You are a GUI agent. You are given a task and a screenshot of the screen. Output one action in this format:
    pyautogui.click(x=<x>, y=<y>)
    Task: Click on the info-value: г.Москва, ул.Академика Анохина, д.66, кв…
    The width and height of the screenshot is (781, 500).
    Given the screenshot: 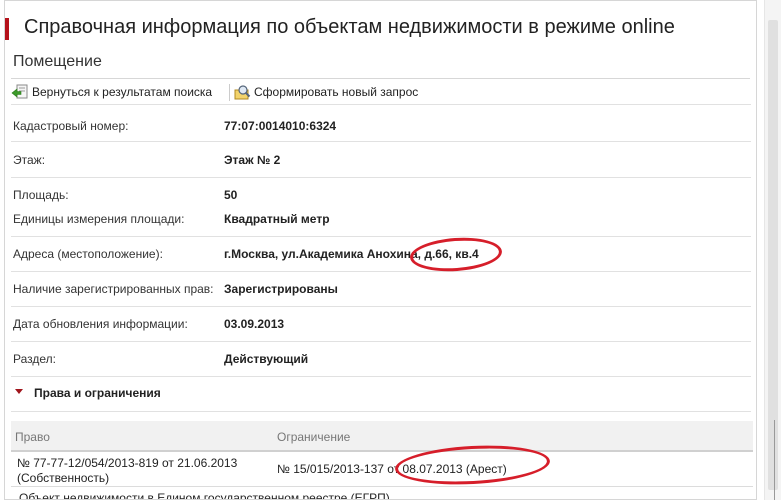 What is the action you would take?
    pyautogui.click(x=351, y=254)
    